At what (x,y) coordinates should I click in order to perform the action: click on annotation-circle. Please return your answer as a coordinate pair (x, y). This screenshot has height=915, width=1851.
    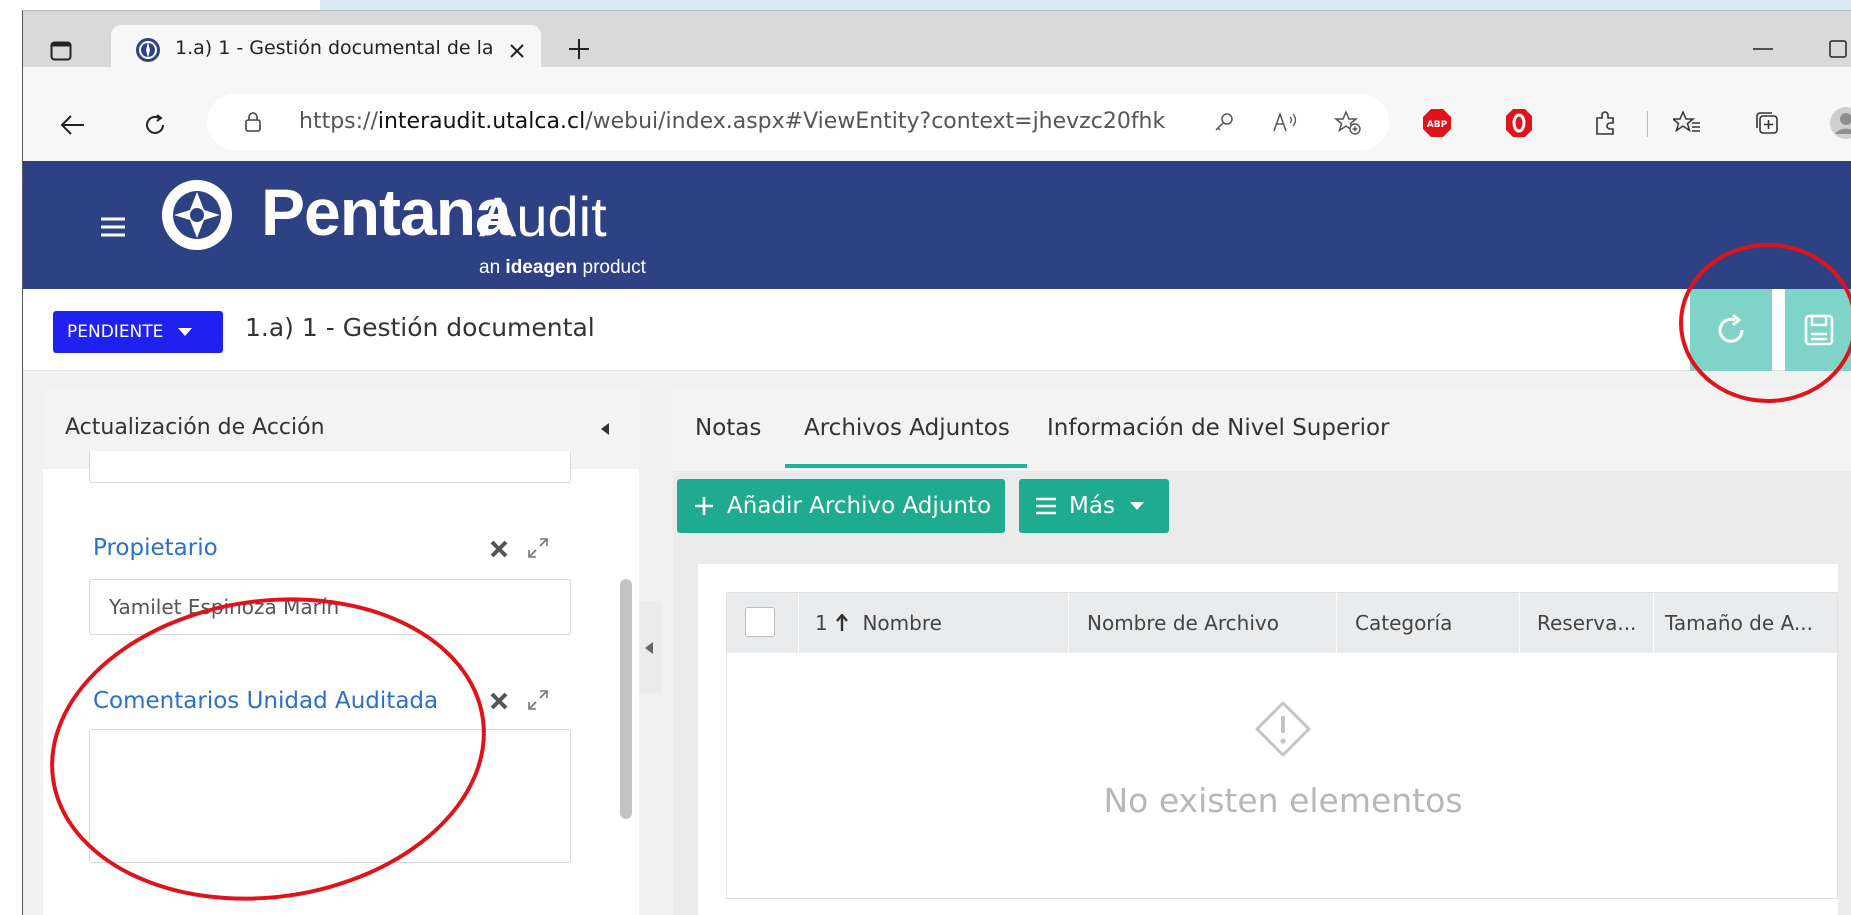
    Looking at the image, I should click on (1765, 323).